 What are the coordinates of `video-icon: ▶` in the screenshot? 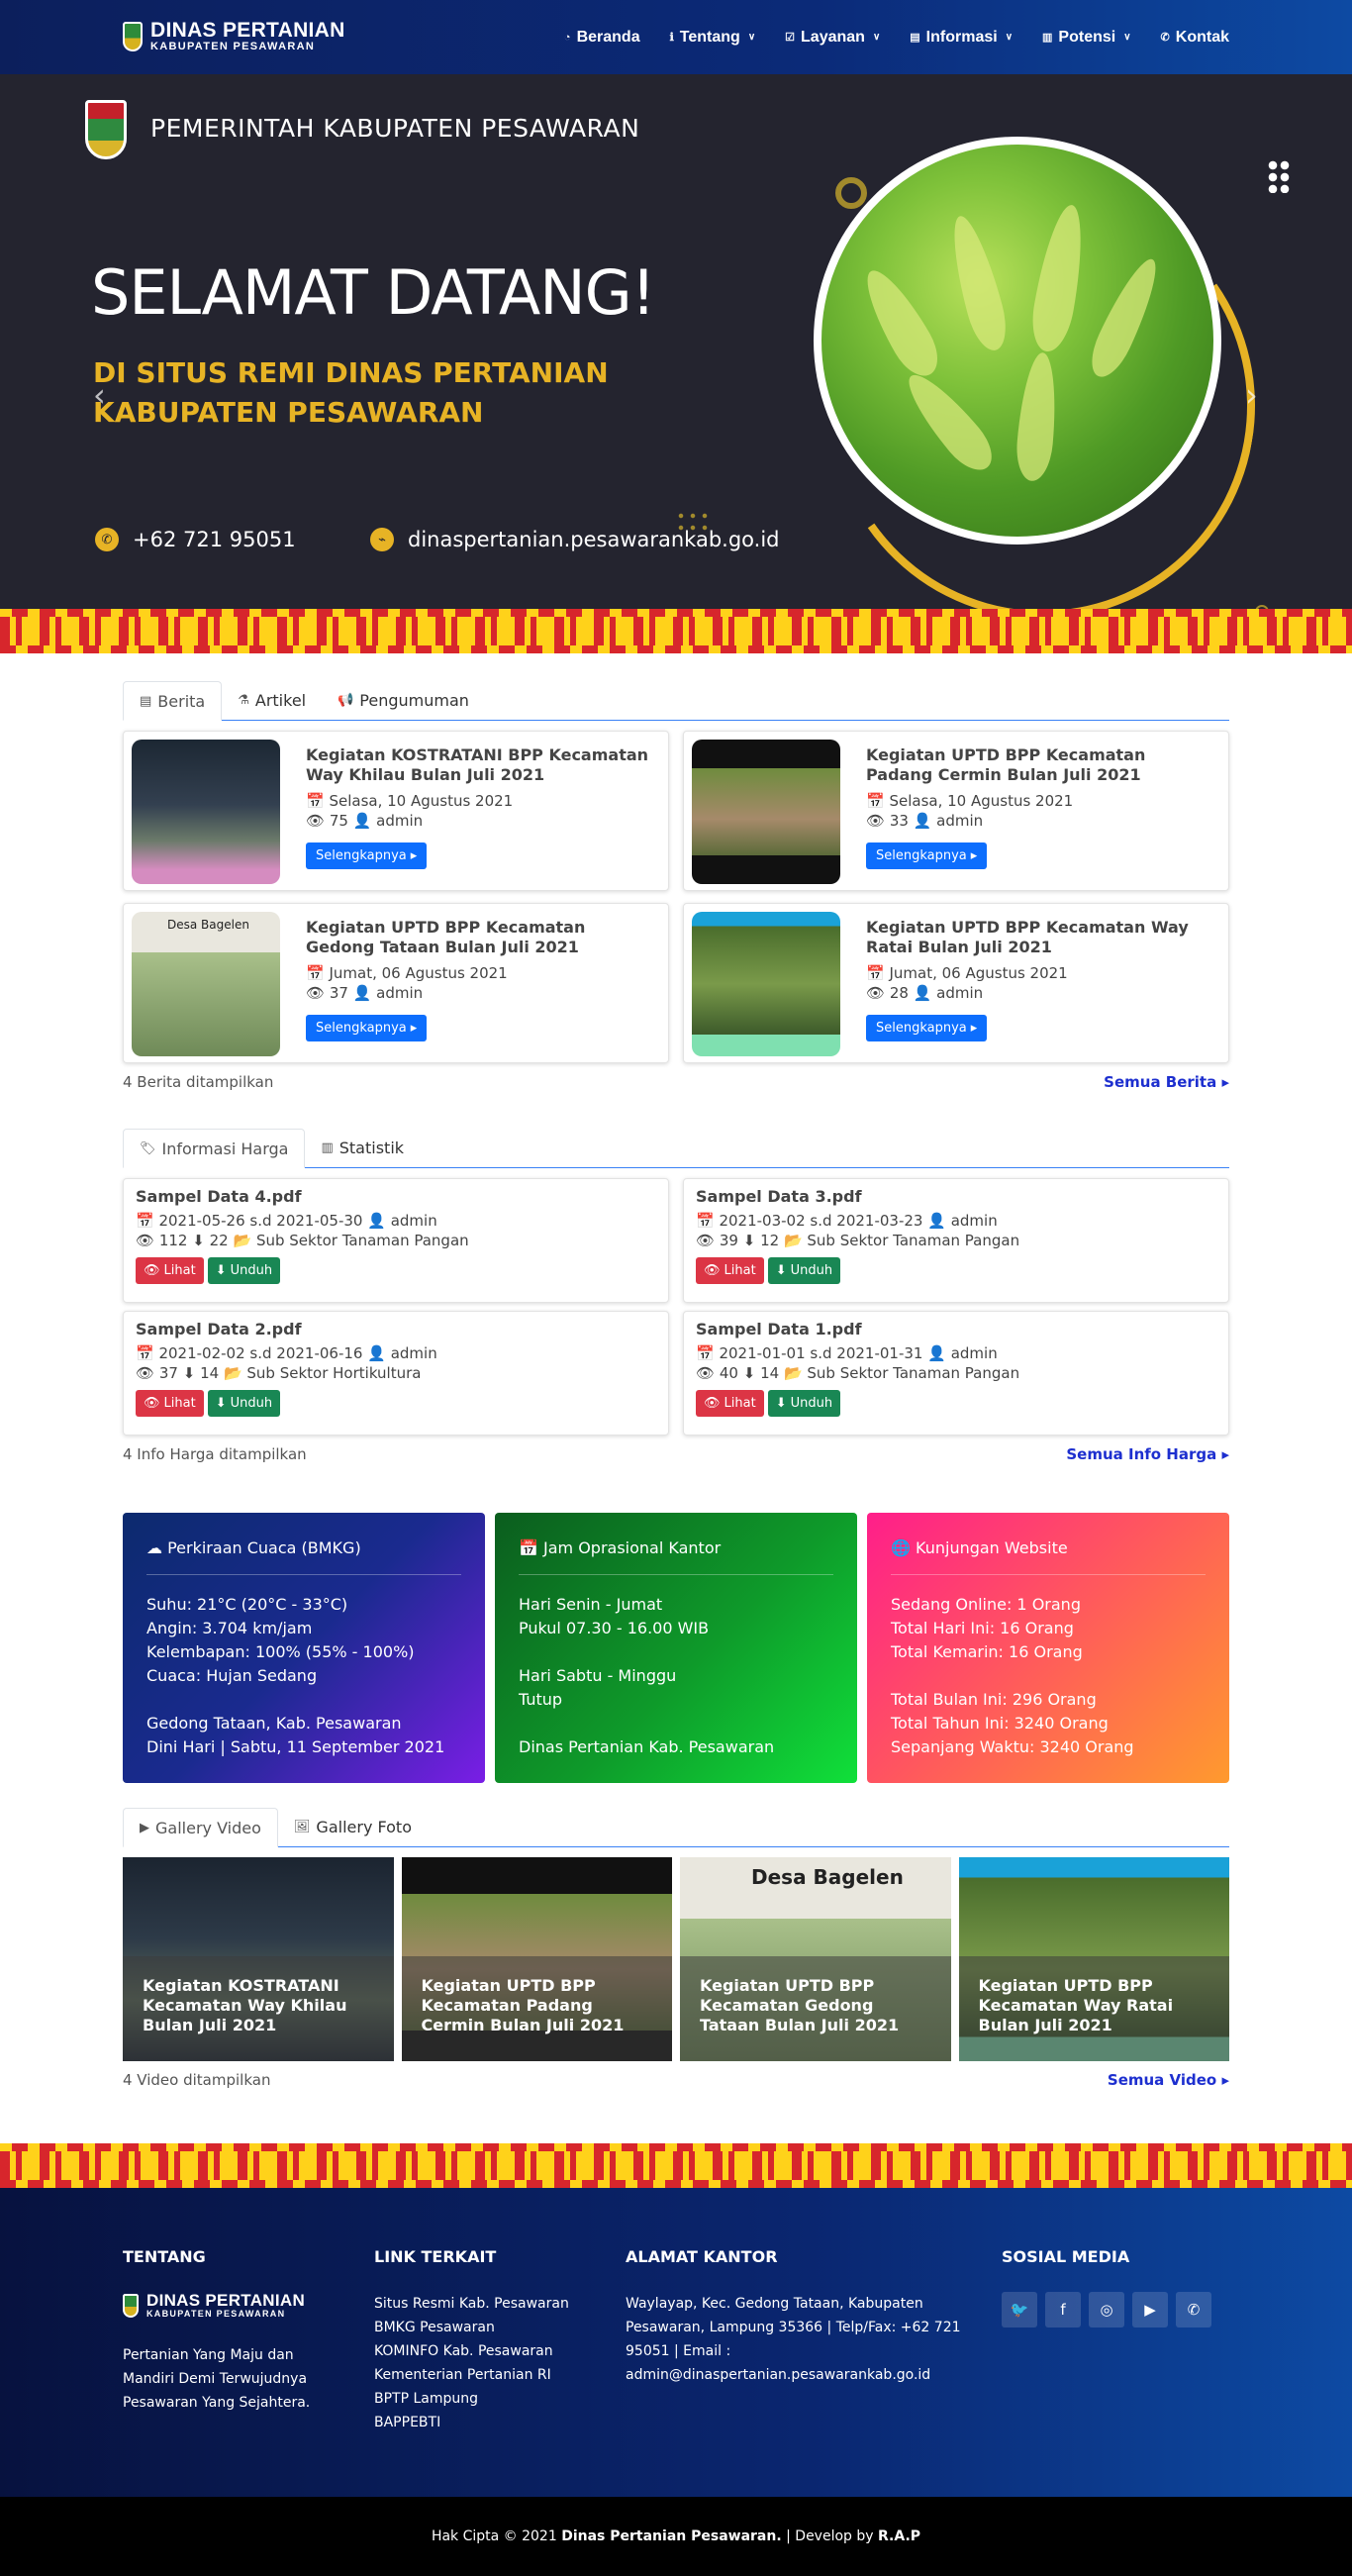 It's located at (145, 1827).